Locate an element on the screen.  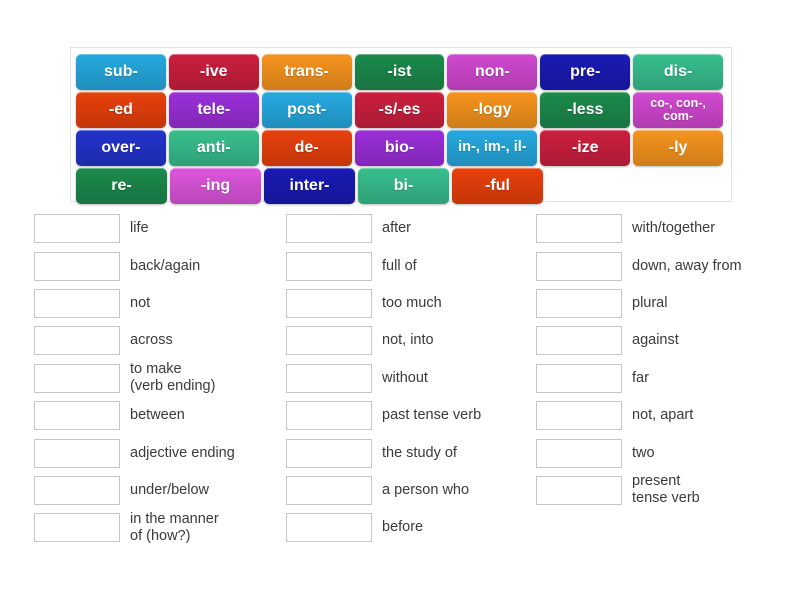
answer-definition-label: in the manner of (how?) is located at coordinates (174, 527).